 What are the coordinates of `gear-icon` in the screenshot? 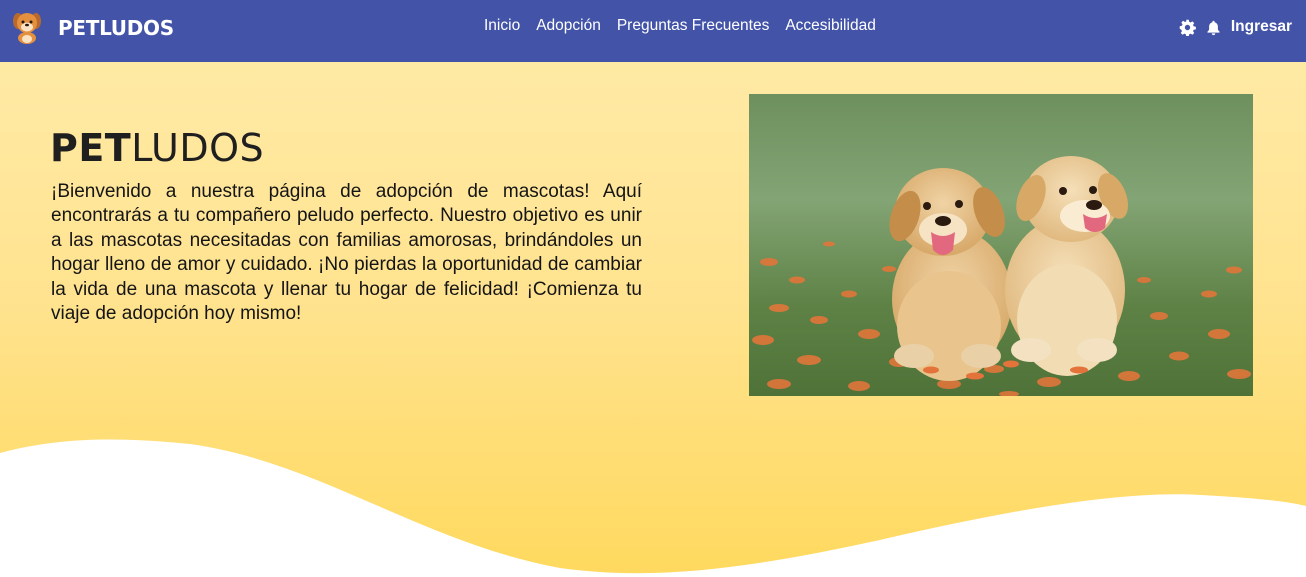 It's located at (1187, 27).